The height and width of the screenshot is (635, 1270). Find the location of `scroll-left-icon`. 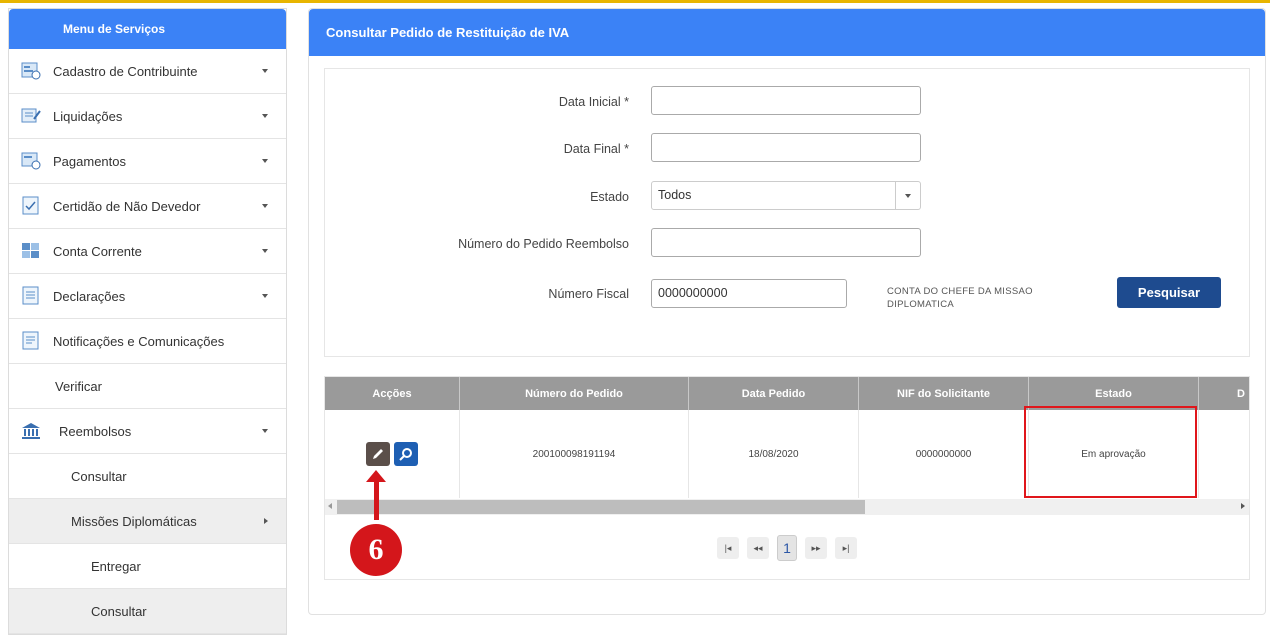

scroll-left-icon is located at coordinates (330, 506).